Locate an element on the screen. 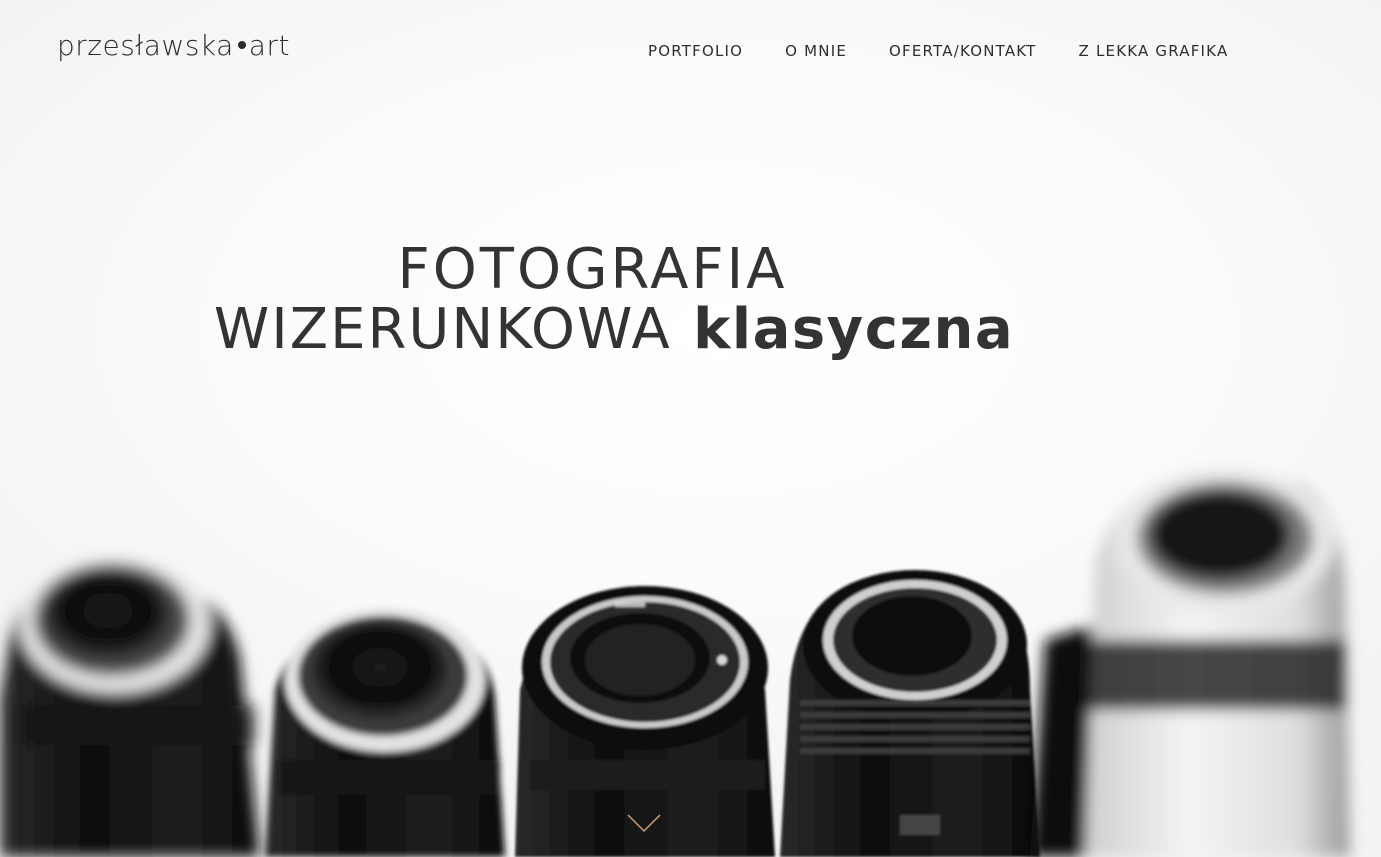  logo-text-right: art is located at coordinates (269, 45).